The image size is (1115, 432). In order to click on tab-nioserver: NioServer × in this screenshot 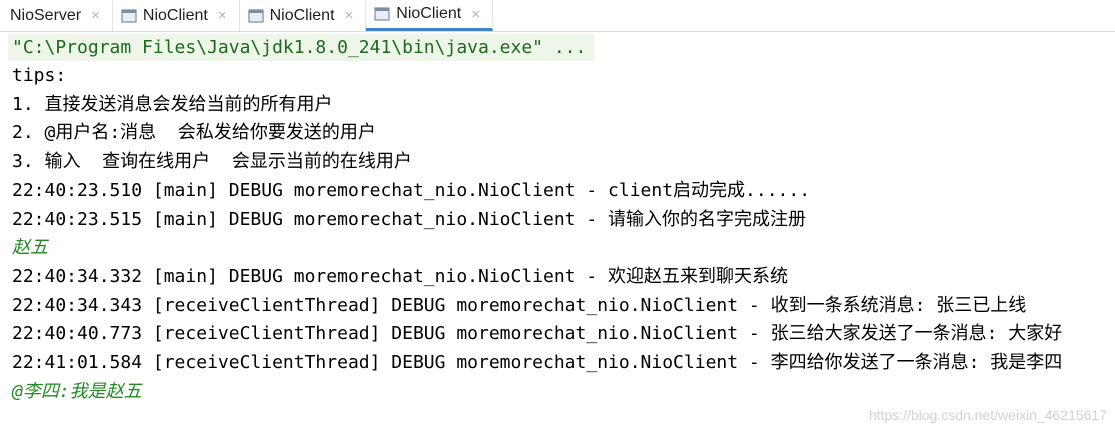, I will do `click(56, 15)`.